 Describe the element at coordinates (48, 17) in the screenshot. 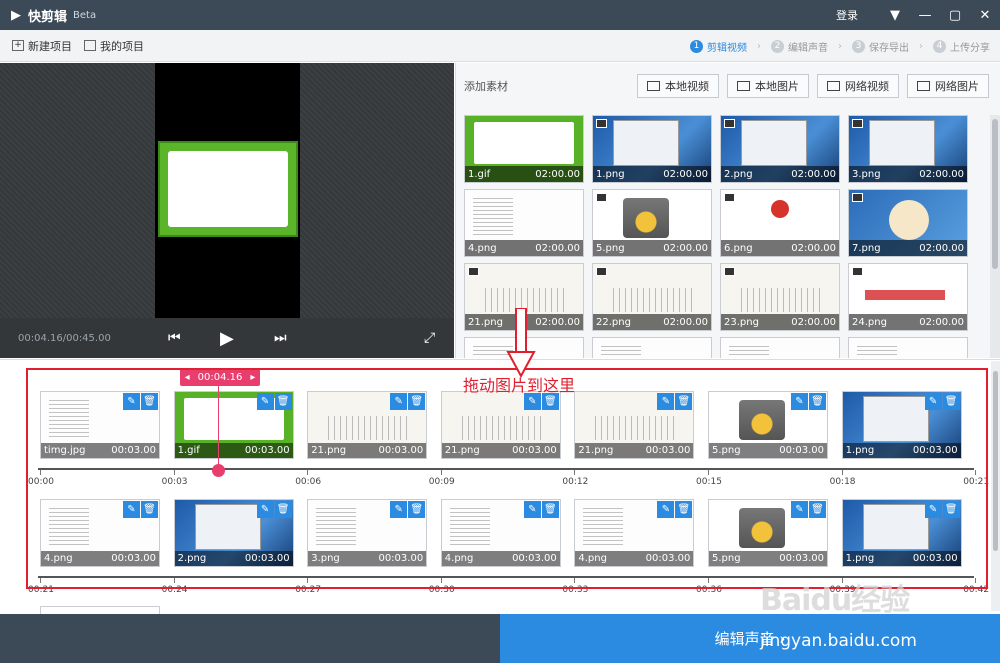

I see `app-name: 快剪辑` at that location.